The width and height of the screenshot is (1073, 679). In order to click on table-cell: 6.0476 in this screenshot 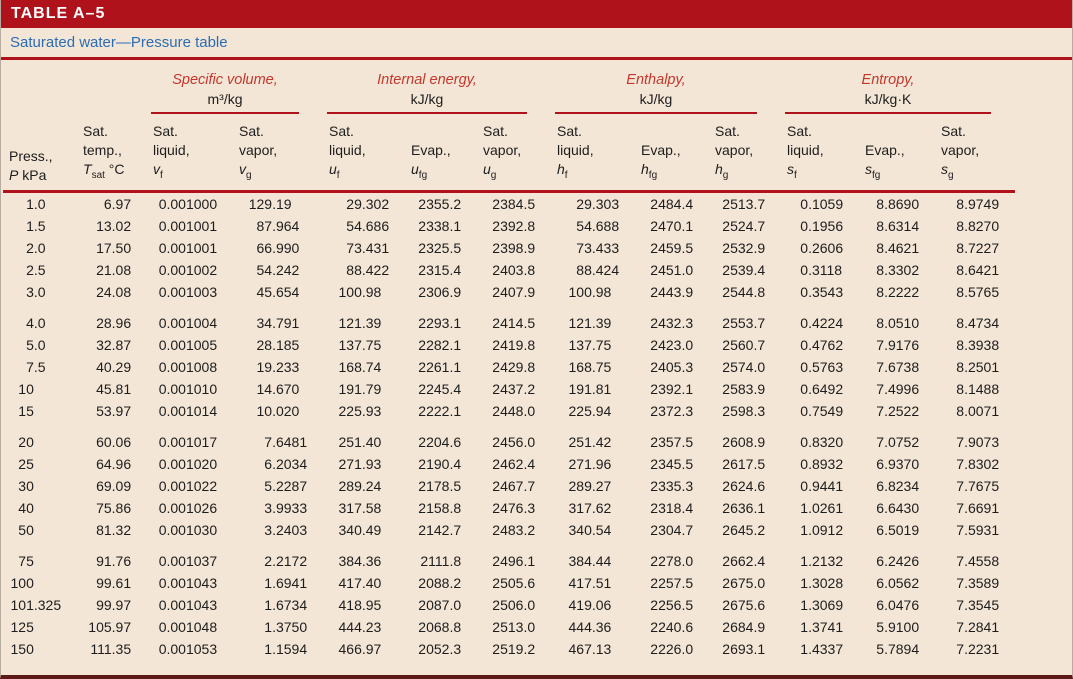, I will do `click(897, 605)`.